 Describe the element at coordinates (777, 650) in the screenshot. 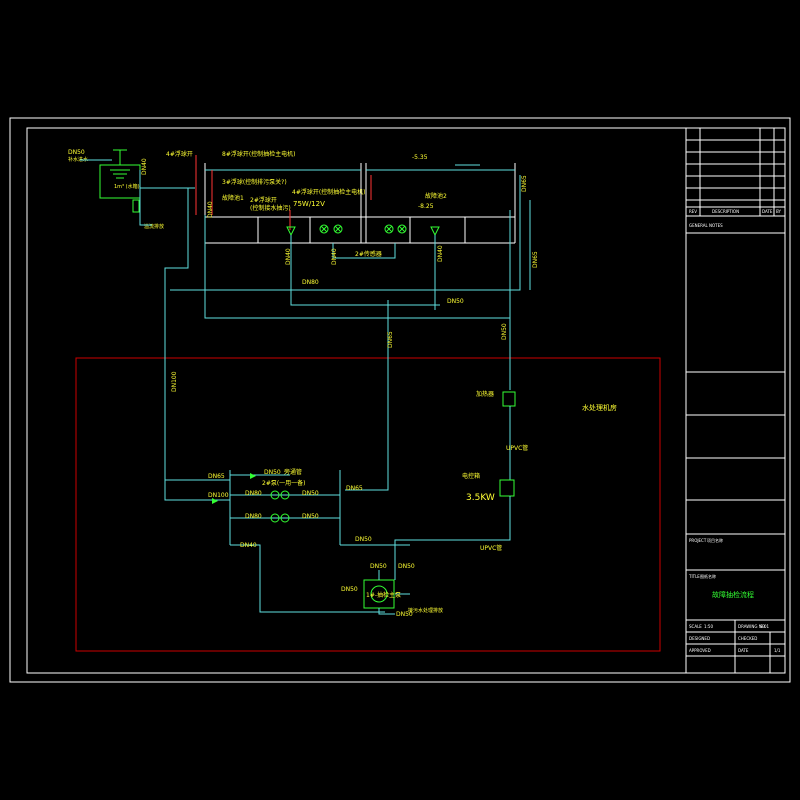

I see `tb-sheet: 1/1` at that location.